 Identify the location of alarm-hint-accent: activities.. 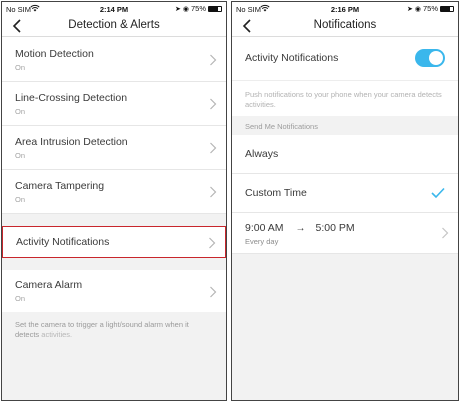
(57, 334).